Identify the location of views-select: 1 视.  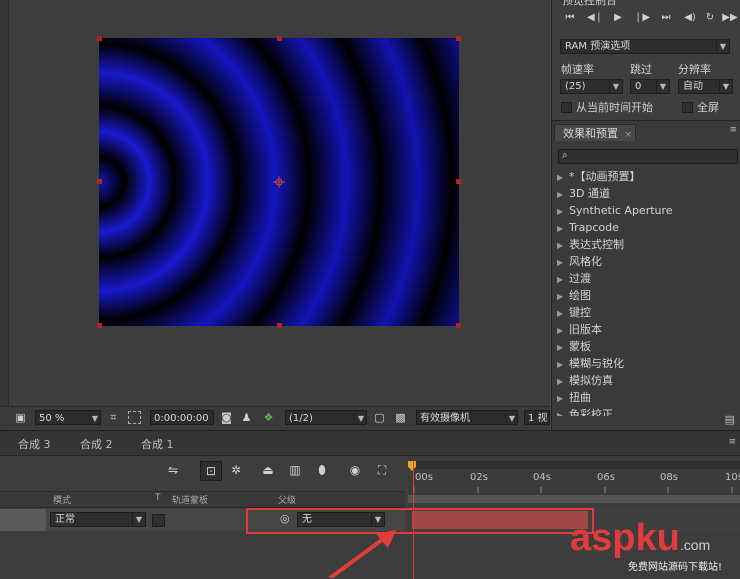
(537, 417).